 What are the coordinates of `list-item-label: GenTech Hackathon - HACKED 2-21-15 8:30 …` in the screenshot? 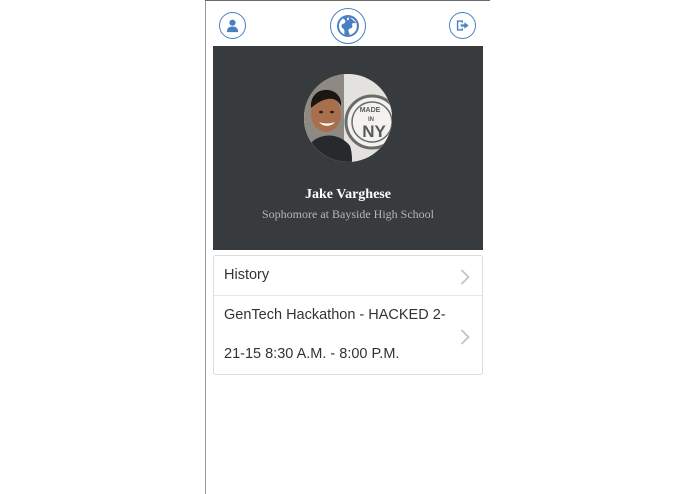 It's located at (335, 334).